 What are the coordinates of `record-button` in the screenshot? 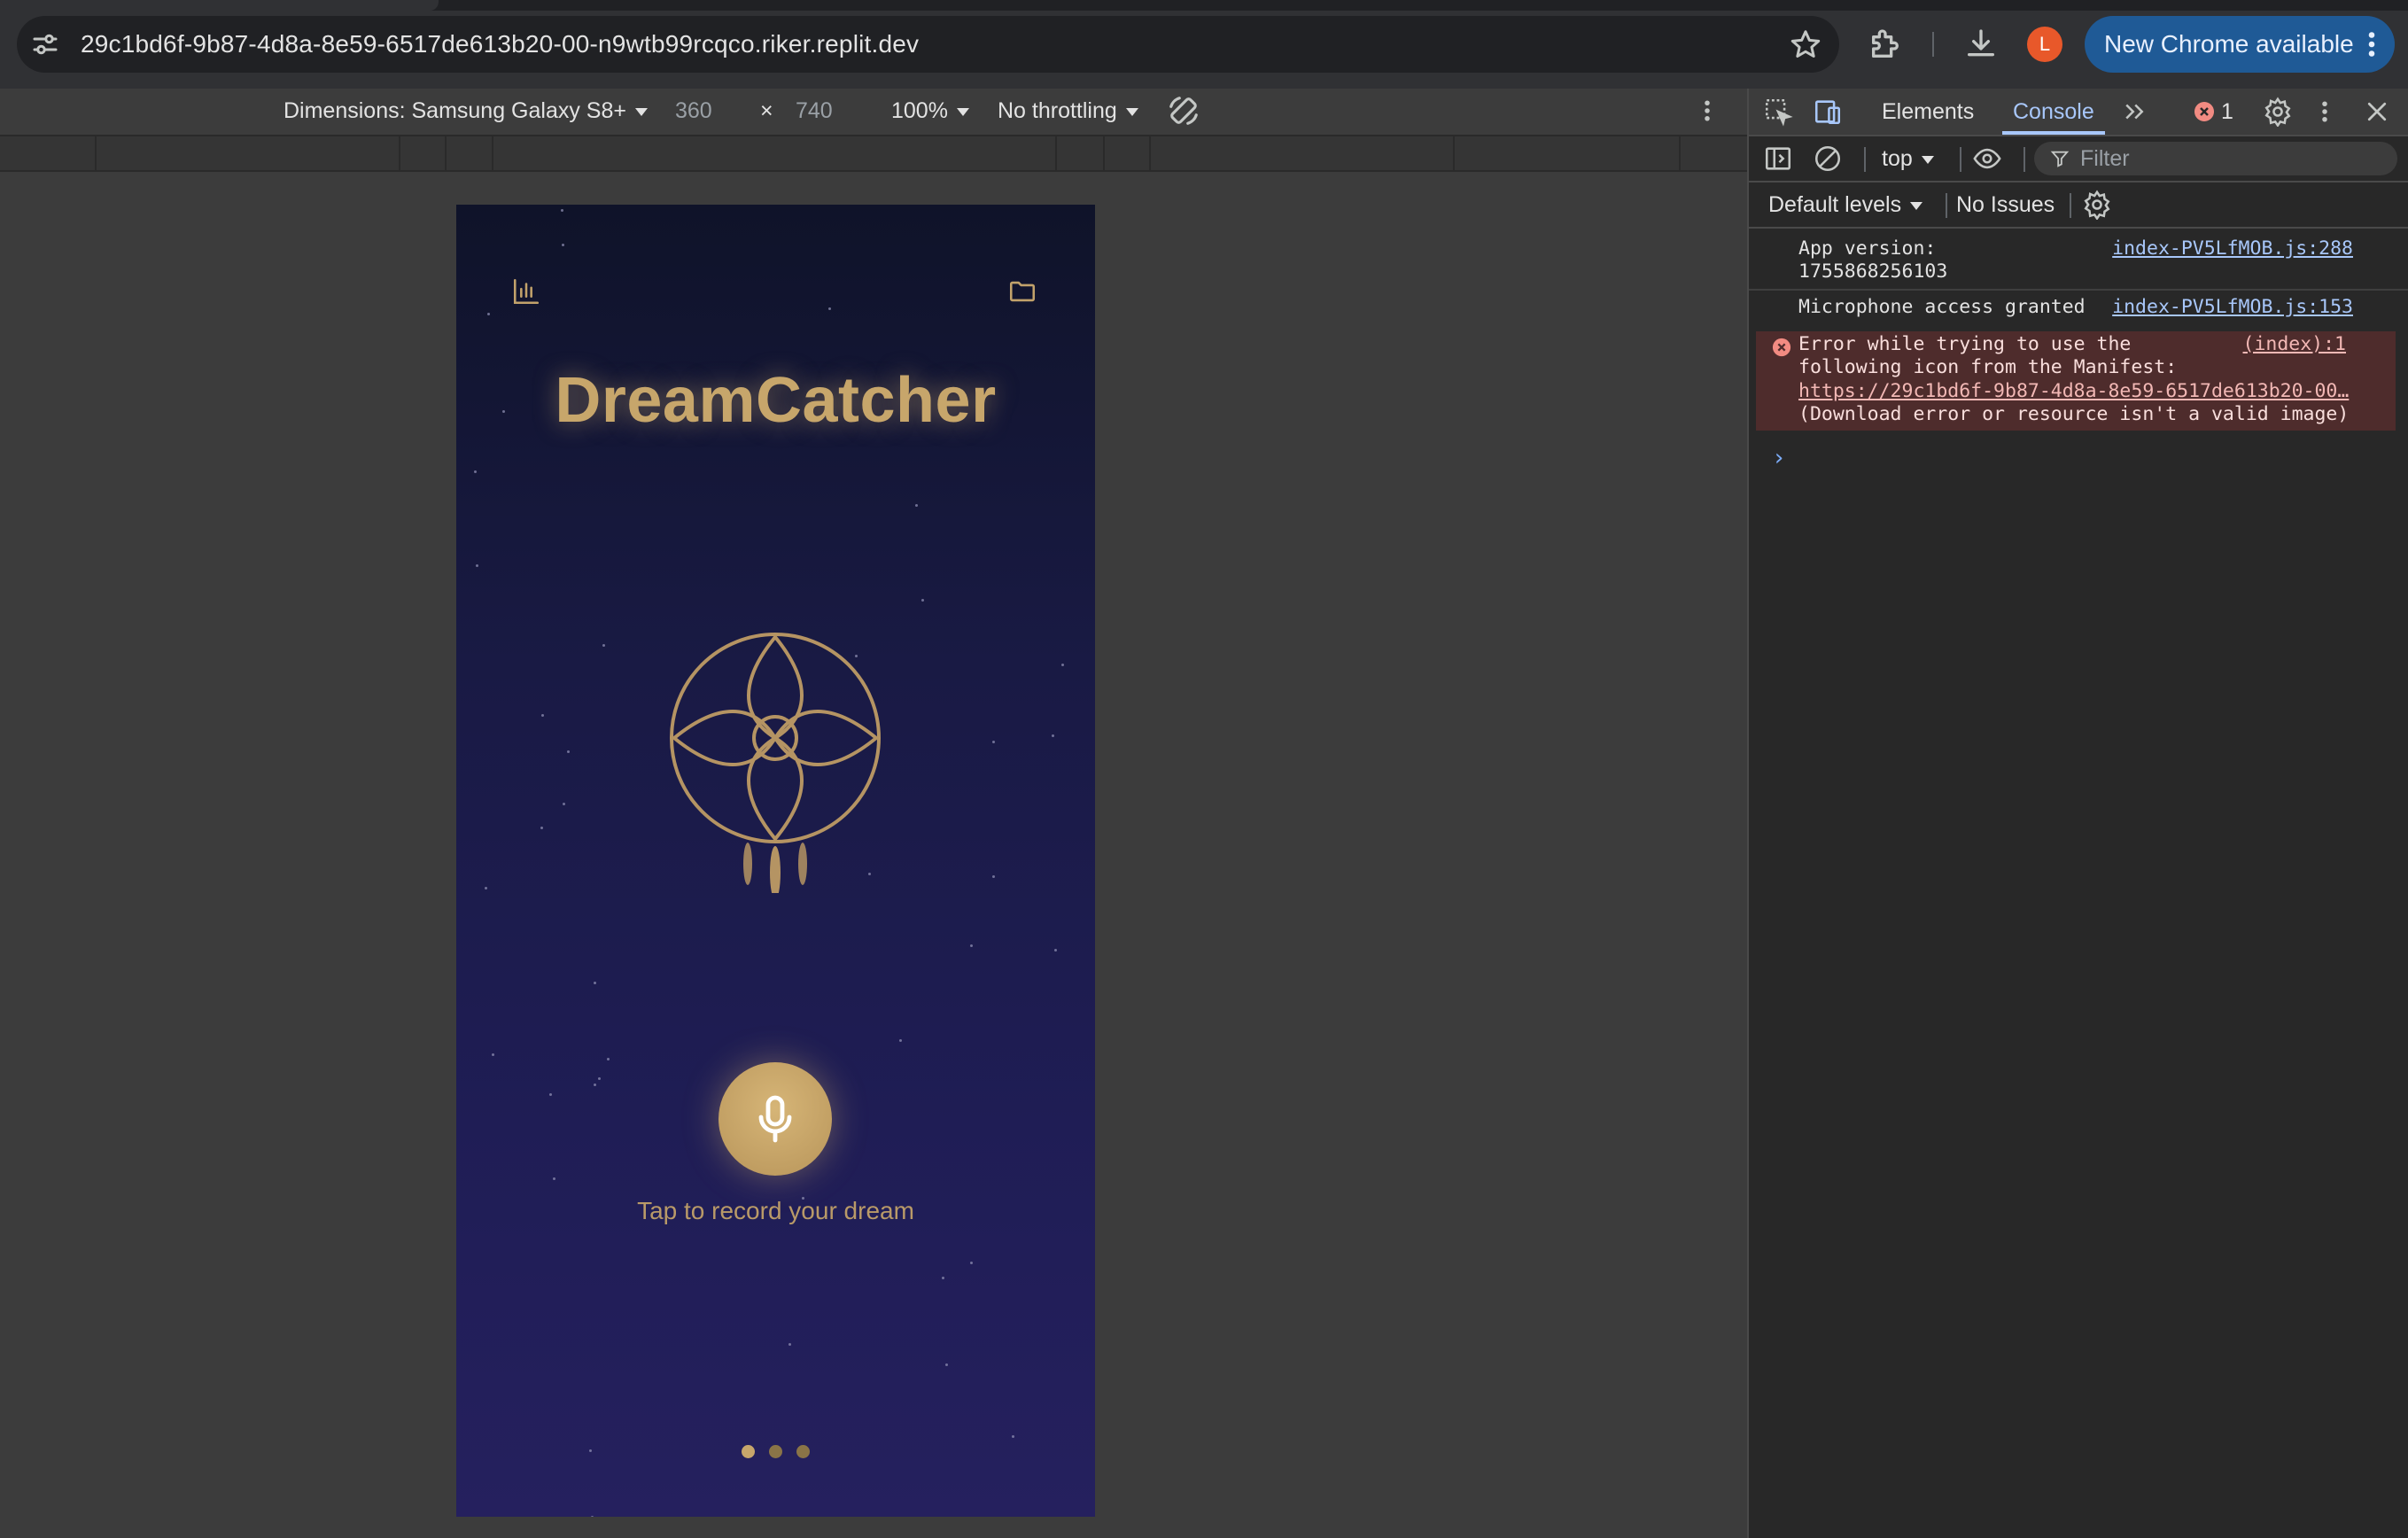 It's located at (776, 1119).